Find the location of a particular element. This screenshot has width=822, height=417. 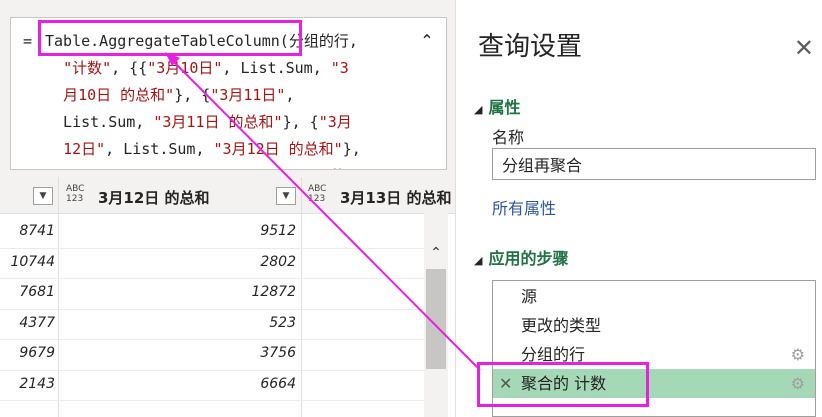

scrollbar-thumb is located at coordinates (436, 319).